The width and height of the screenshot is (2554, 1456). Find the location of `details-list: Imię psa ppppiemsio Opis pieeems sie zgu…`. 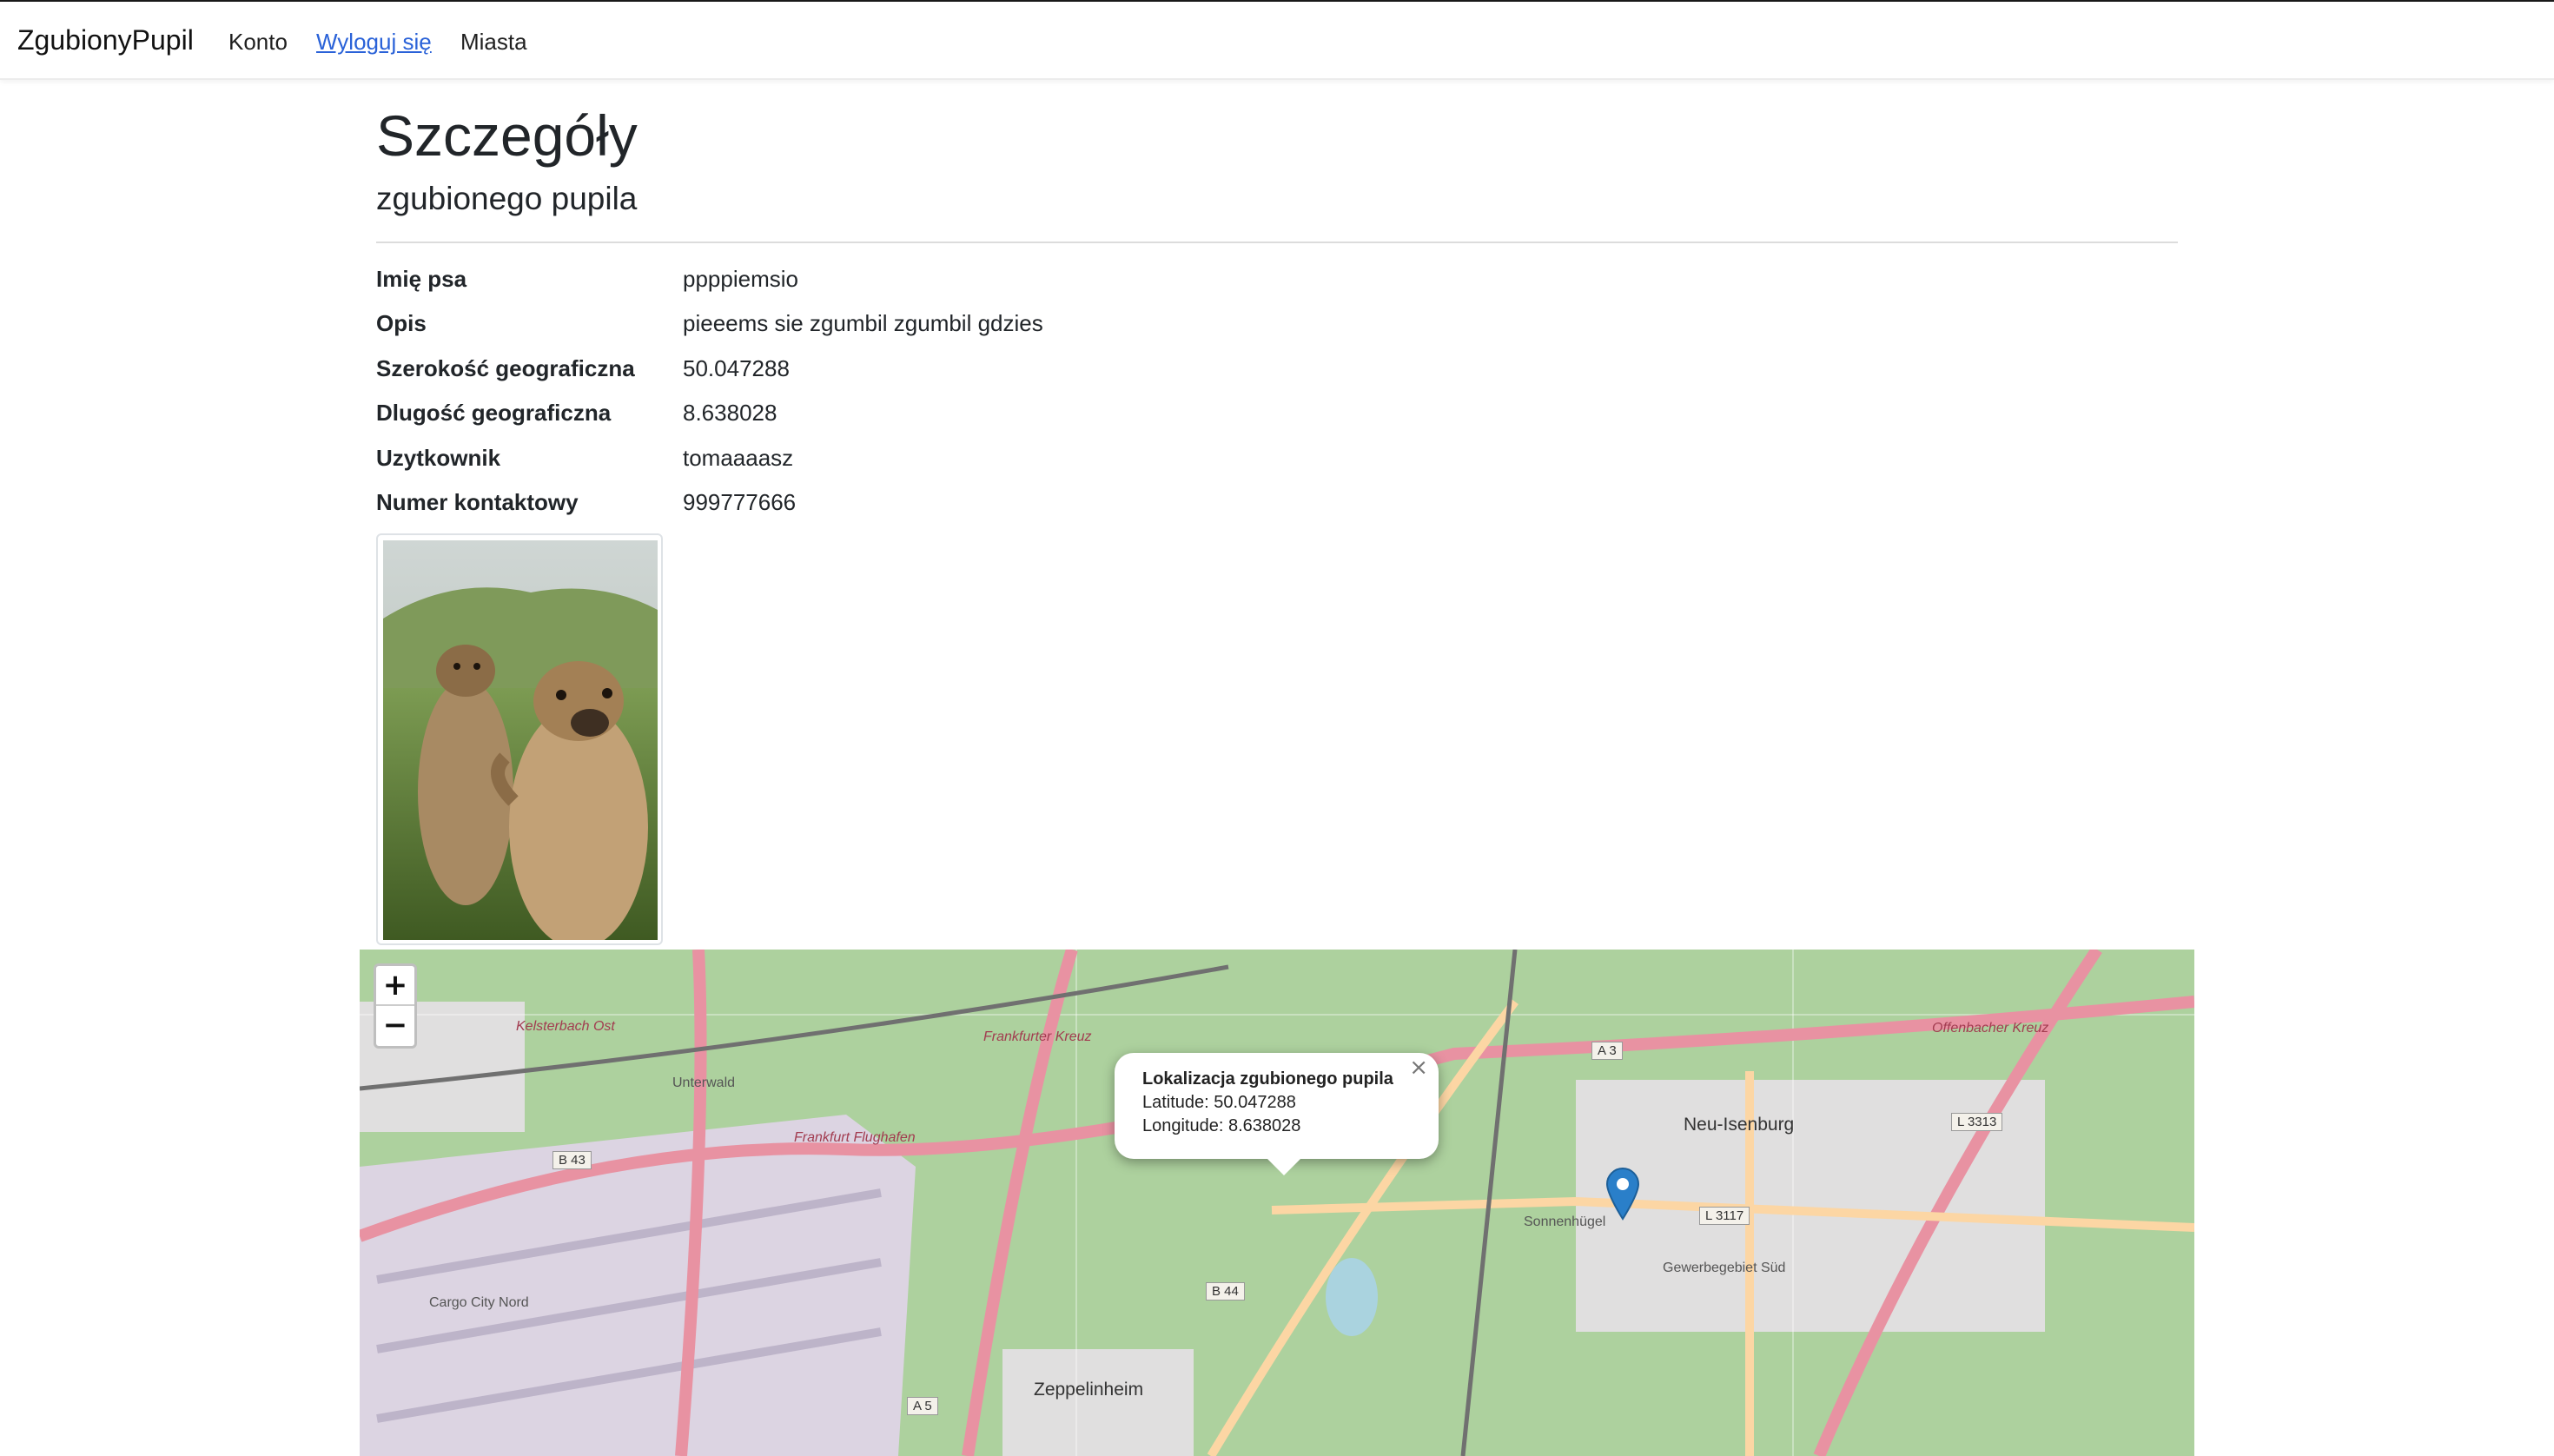

details-list: Imię psa ppppiemsio Opis pieeems sie zgu… is located at coordinates (1071, 399).